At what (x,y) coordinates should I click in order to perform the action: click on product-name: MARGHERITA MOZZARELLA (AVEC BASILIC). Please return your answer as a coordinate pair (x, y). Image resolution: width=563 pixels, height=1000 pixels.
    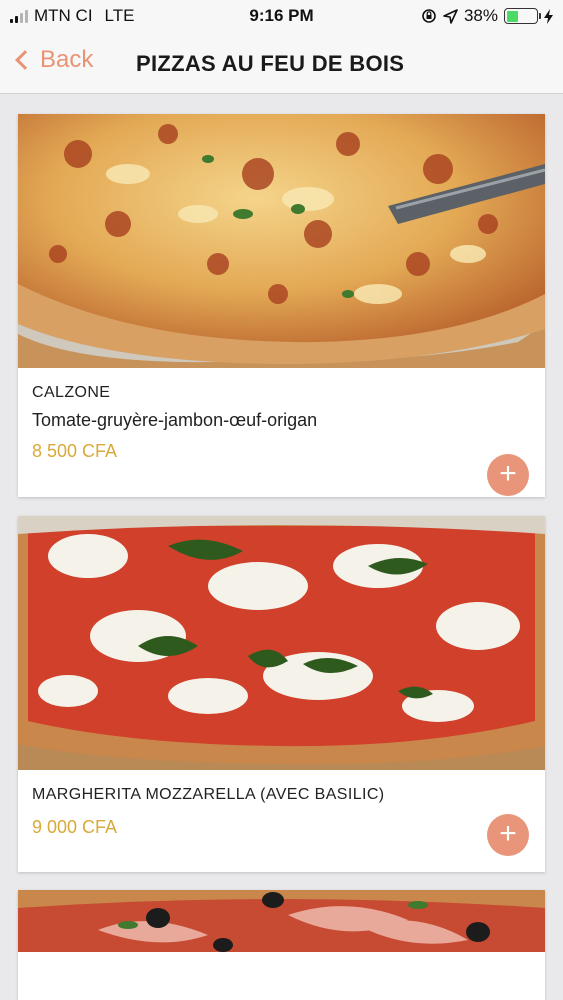
    Looking at the image, I should click on (208, 794).